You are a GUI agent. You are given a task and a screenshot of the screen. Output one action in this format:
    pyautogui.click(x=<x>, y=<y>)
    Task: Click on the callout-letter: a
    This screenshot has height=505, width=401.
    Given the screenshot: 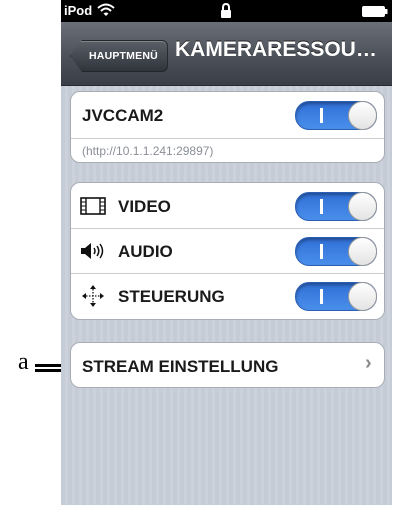 What is the action you would take?
    pyautogui.click(x=23, y=362)
    